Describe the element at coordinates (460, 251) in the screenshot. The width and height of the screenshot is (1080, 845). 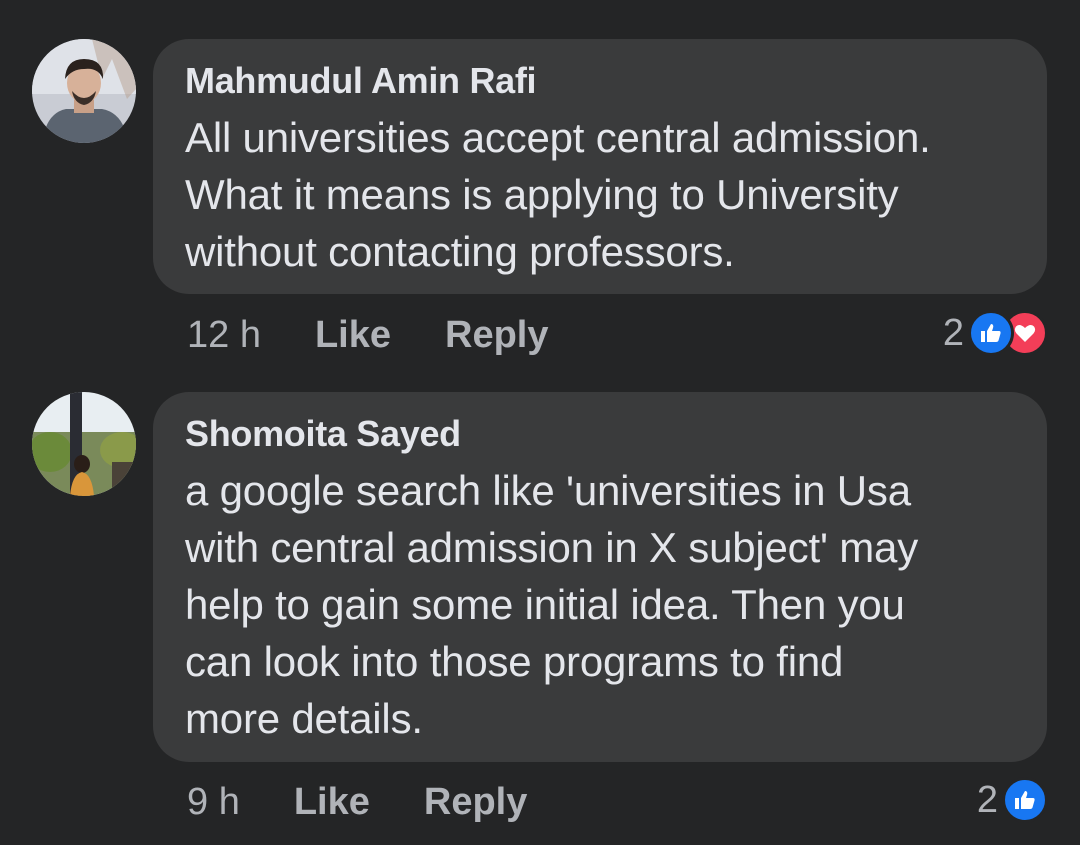
I see `comment-text-line: without contacting professors.` at that location.